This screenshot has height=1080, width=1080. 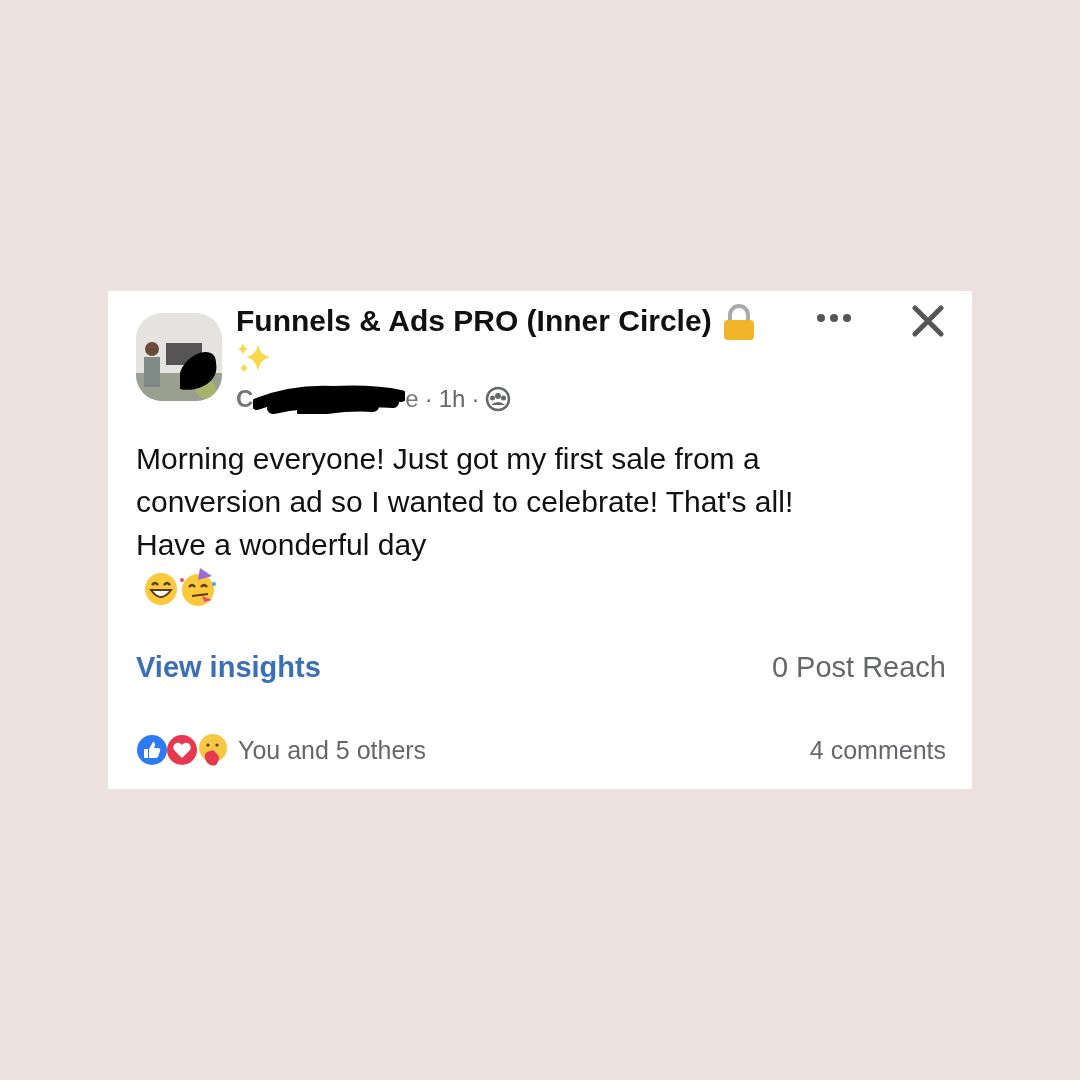 What do you see at coordinates (877, 750) in the screenshot?
I see `comments-count: 4 comments` at bounding box center [877, 750].